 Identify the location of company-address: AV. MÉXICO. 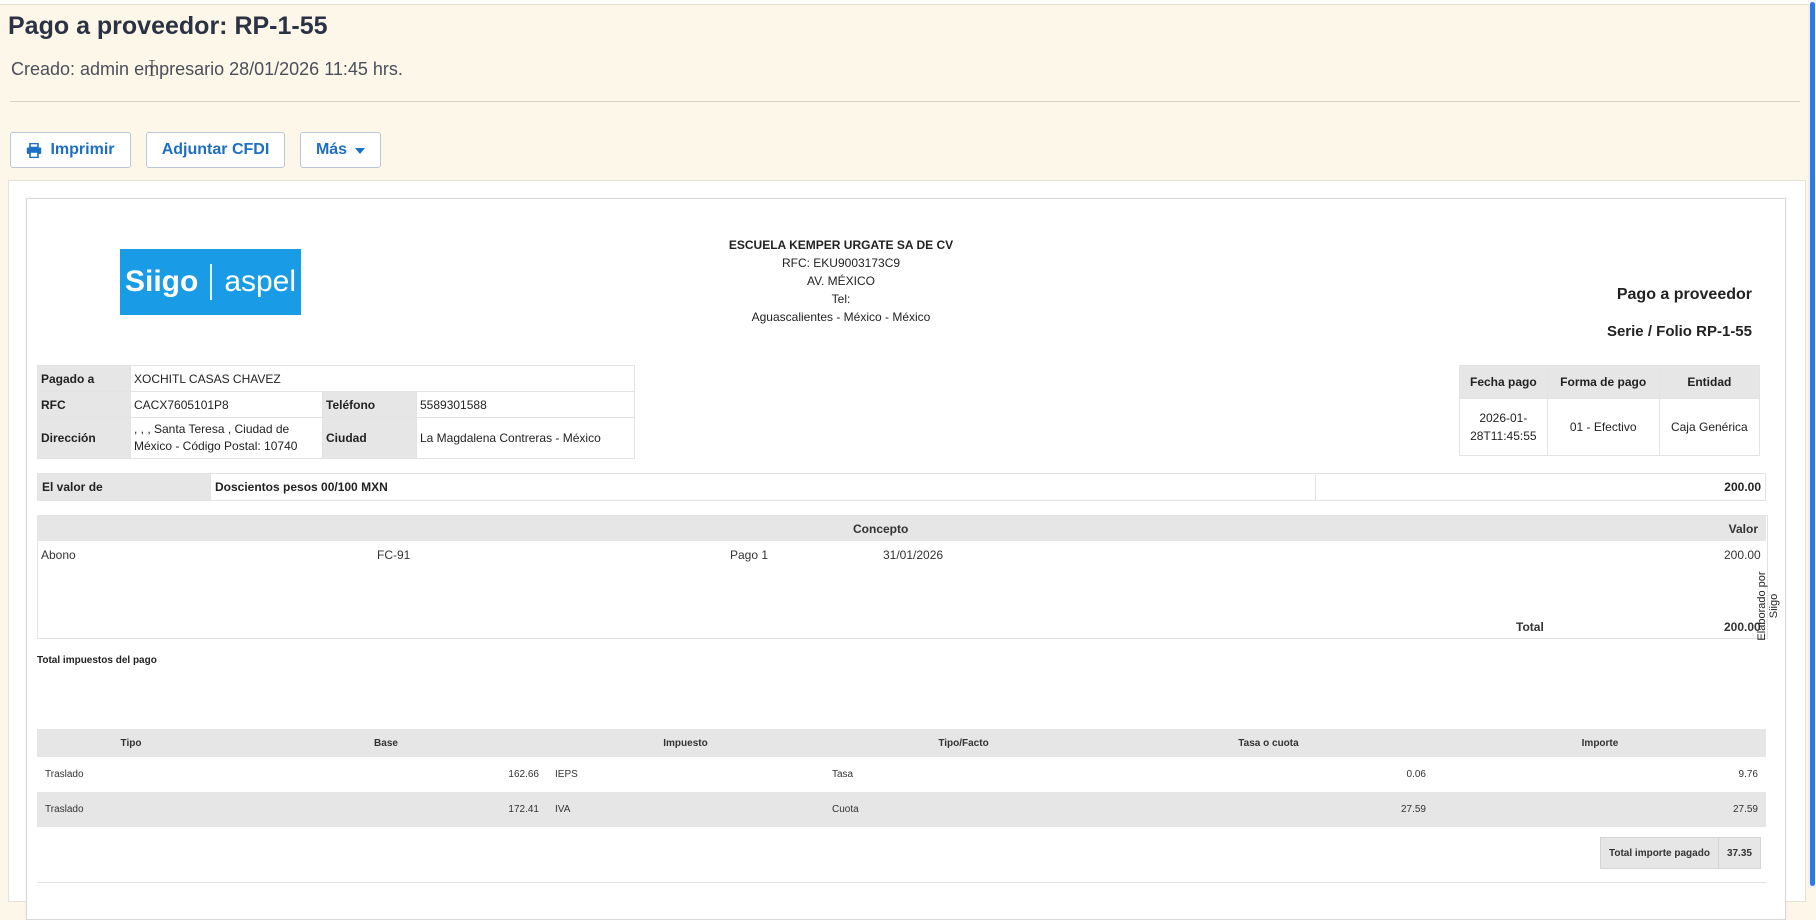
(841, 281).